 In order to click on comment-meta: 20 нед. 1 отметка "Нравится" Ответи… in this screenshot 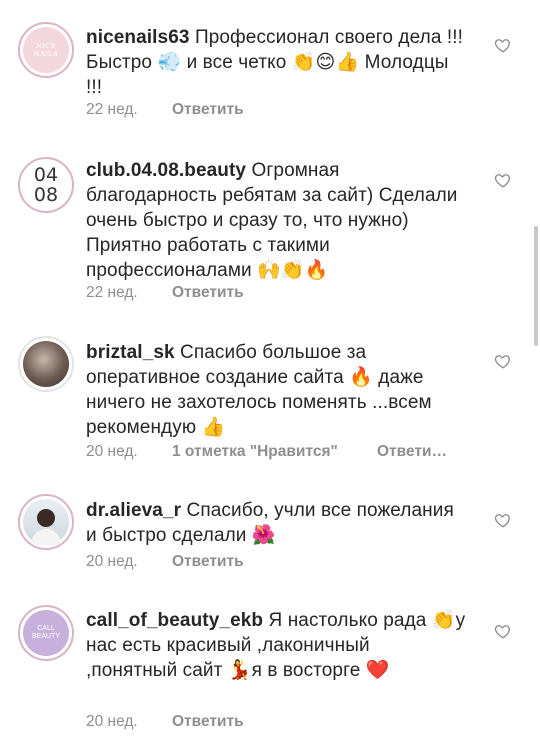, I will do `click(266, 452)`.